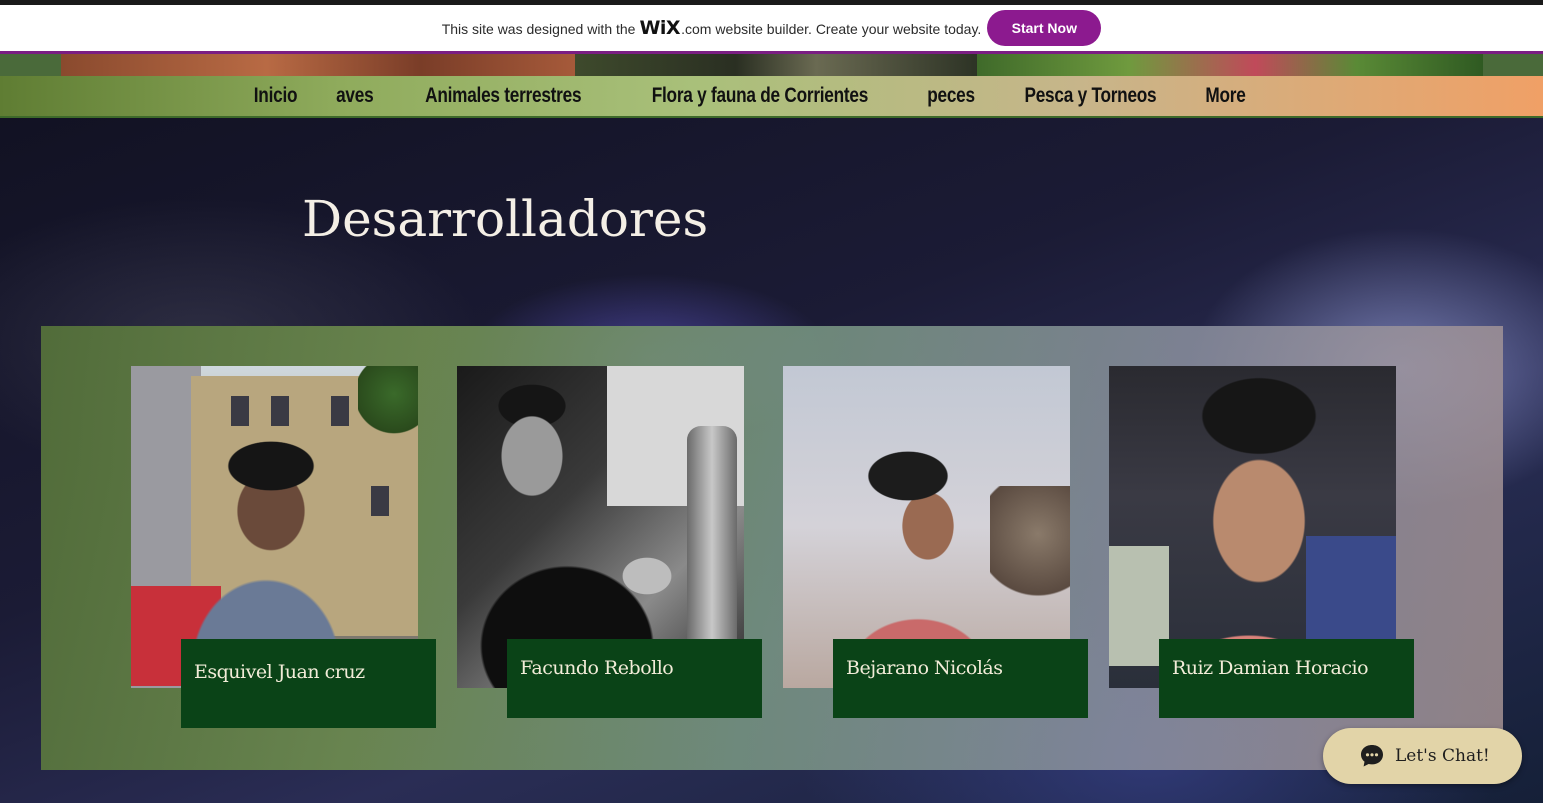 This screenshot has width=1543, height=803. What do you see at coordinates (1270, 668) in the screenshot?
I see `team-member-name: Ruiz Damian Horacio` at bounding box center [1270, 668].